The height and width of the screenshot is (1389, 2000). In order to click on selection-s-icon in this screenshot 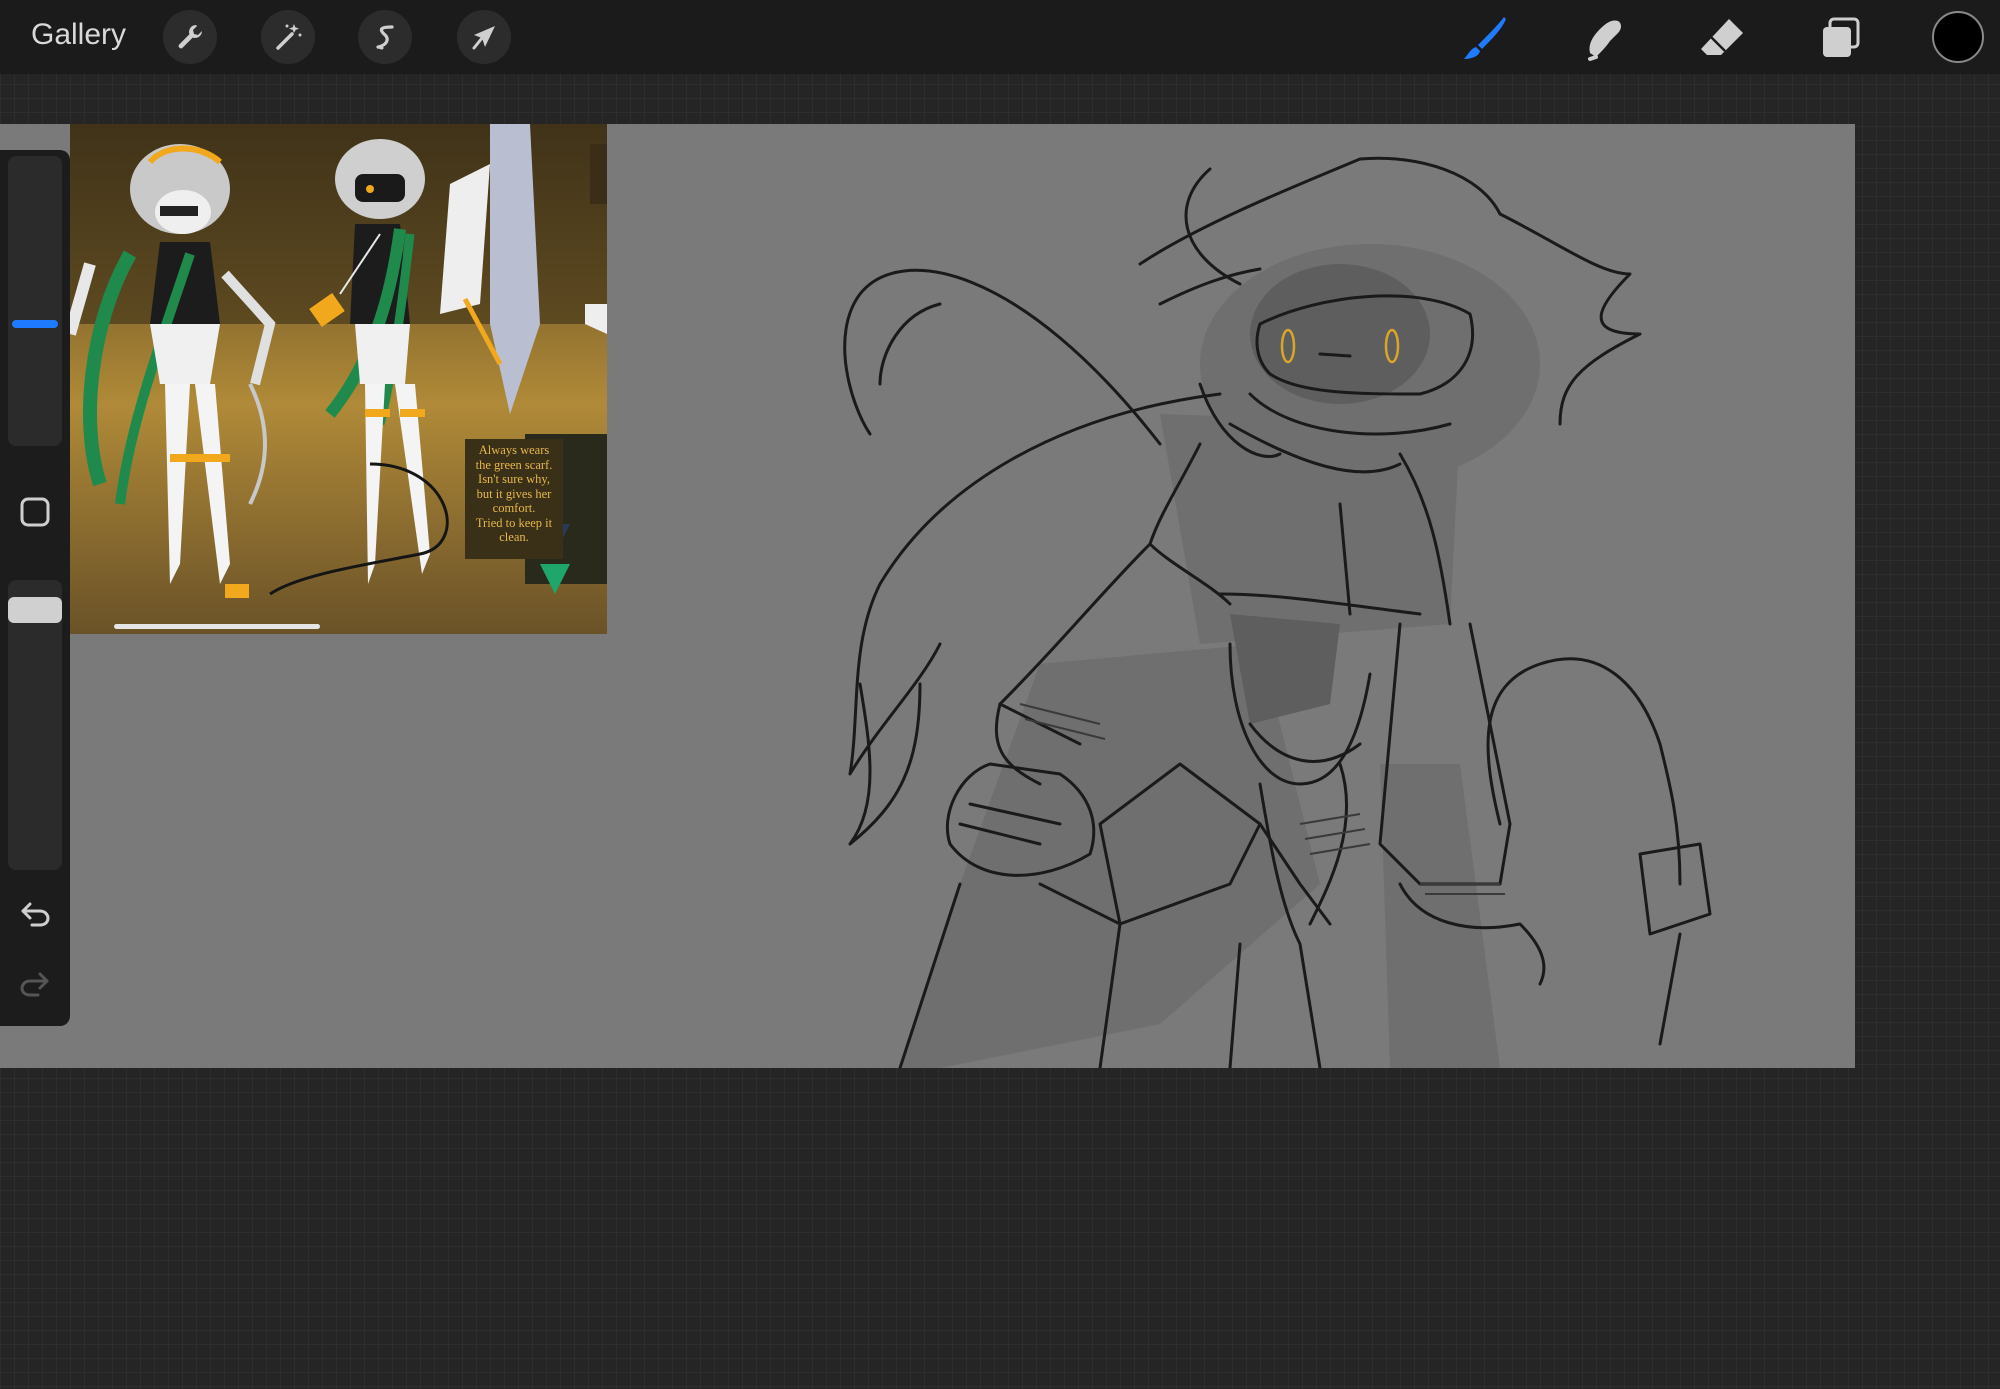, I will do `click(385, 37)`.